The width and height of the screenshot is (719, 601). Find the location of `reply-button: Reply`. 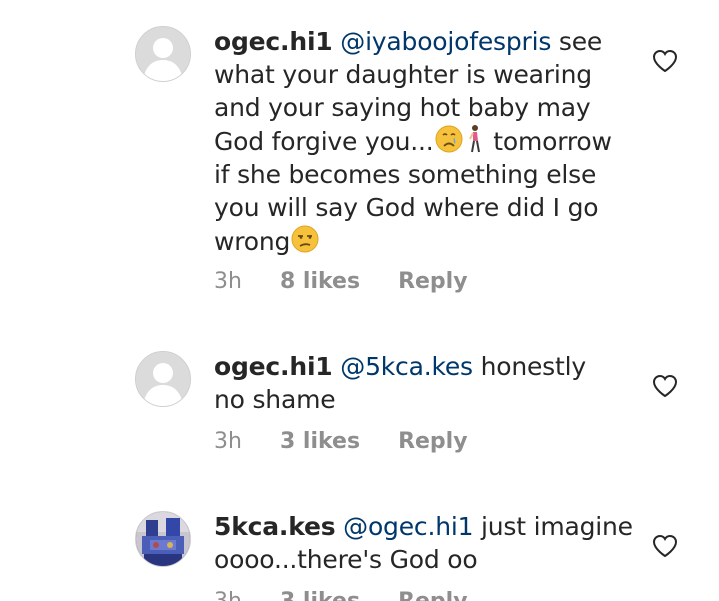

reply-button: Reply is located at coordinates (433, 595).